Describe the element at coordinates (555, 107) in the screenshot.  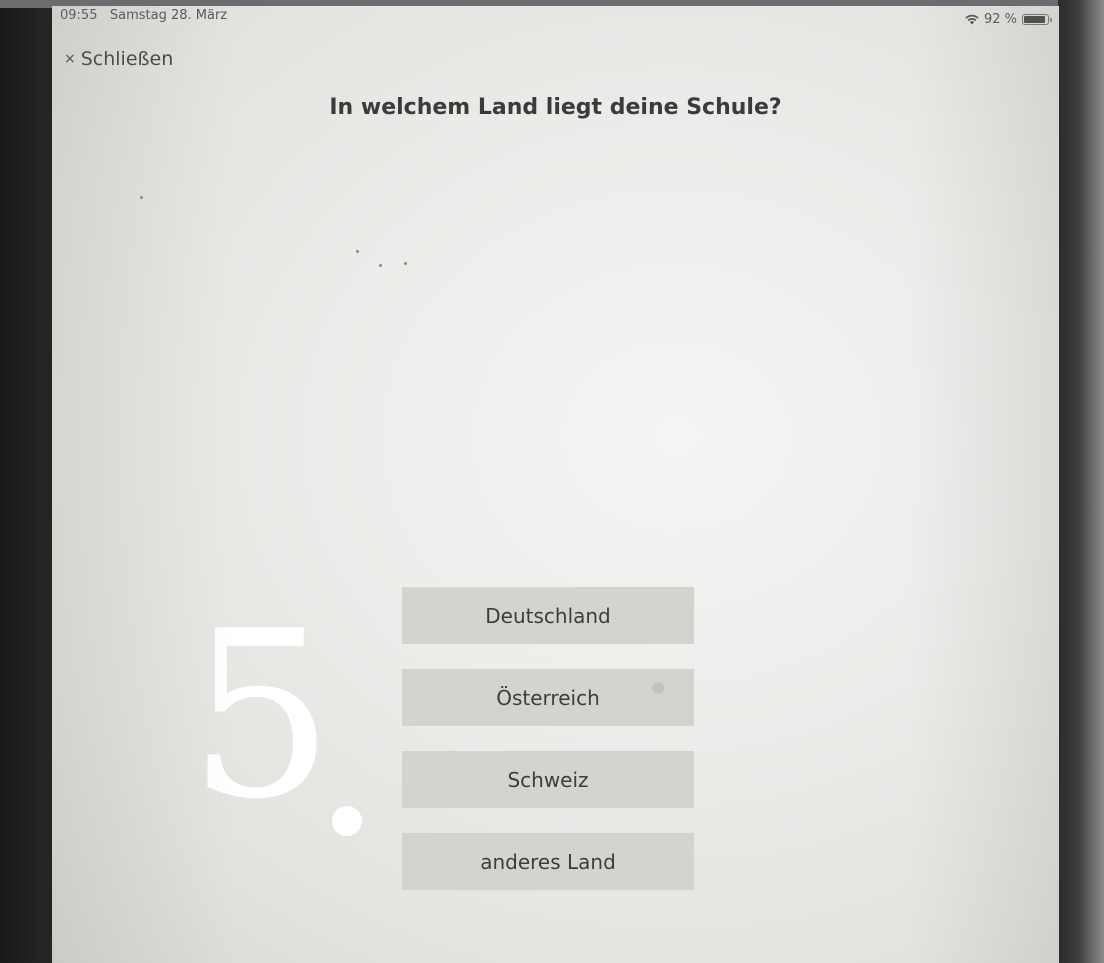
I see `question-title: In welchem Land liegt deine Schule?` at that location.